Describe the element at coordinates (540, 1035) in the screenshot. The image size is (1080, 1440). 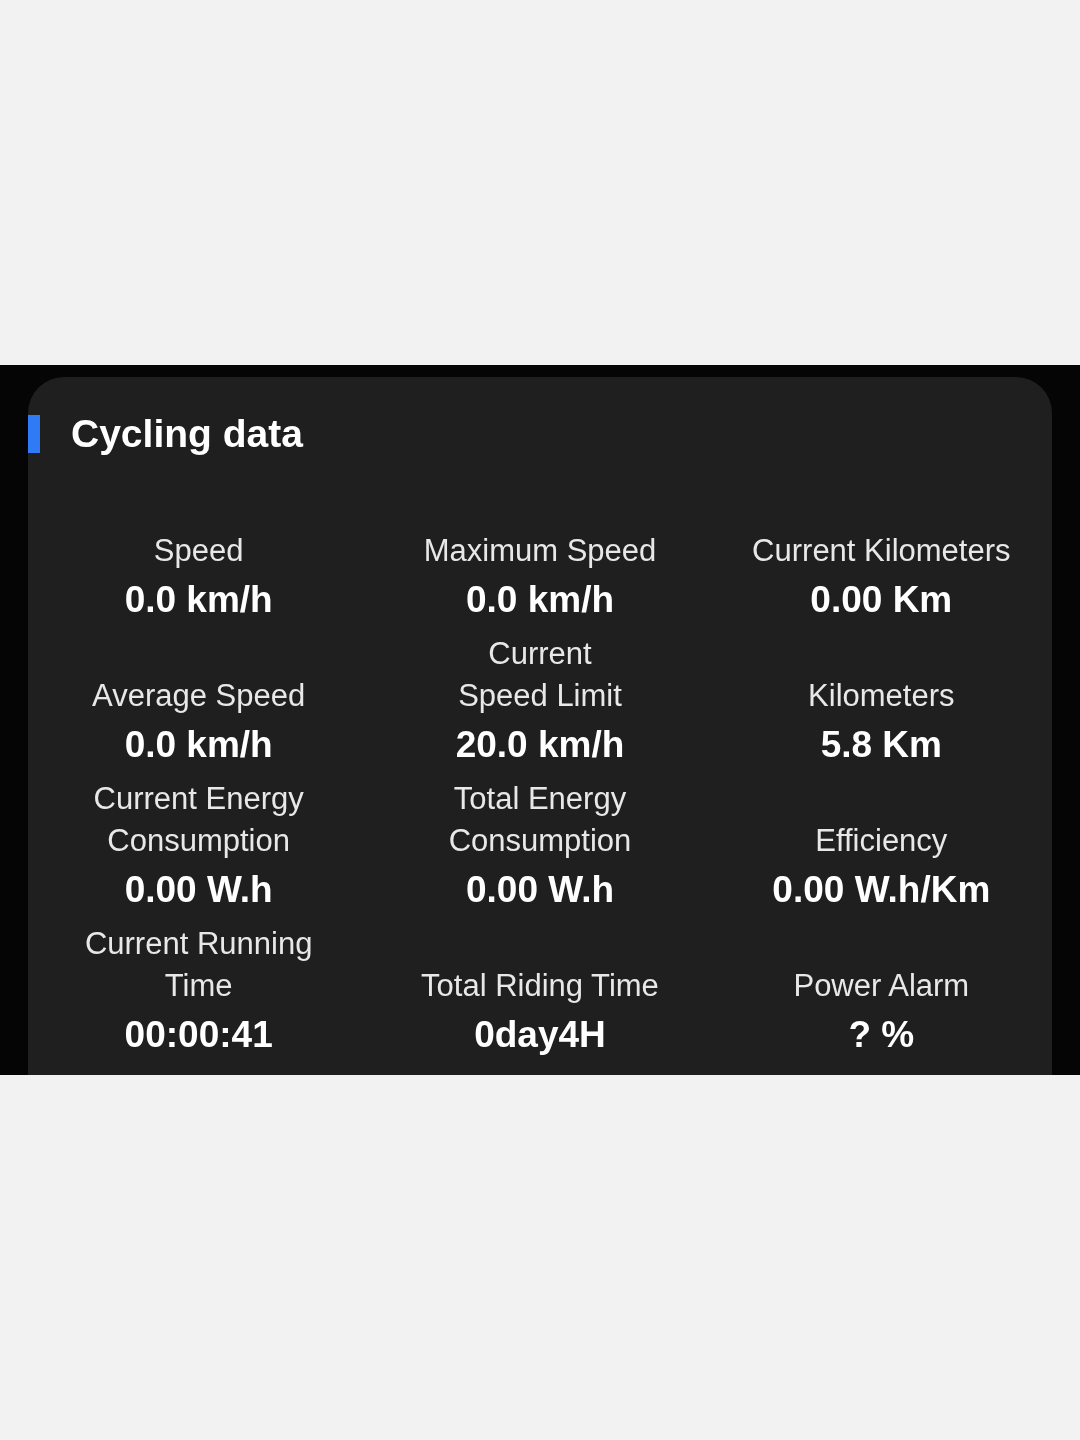
I see `metric-value: 0day4H` at that location.